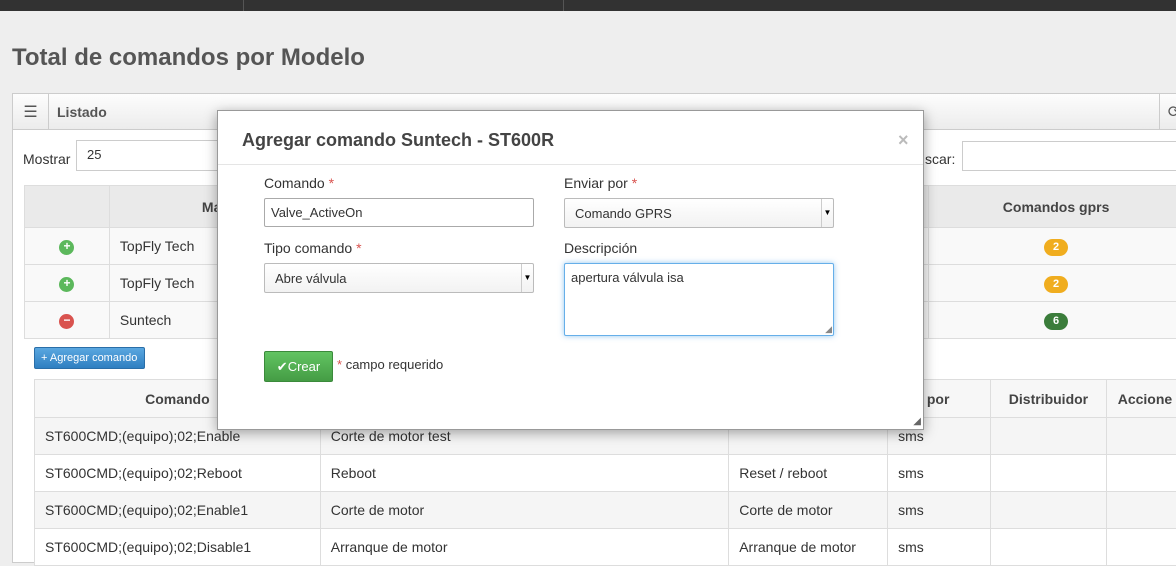 Image resolution: width=1176 pixels, height=566 pixels. What do you see at coordinates (31, 111) in the screenshot?
I see `list-icon: ☰` at bounding box center [31, 111].